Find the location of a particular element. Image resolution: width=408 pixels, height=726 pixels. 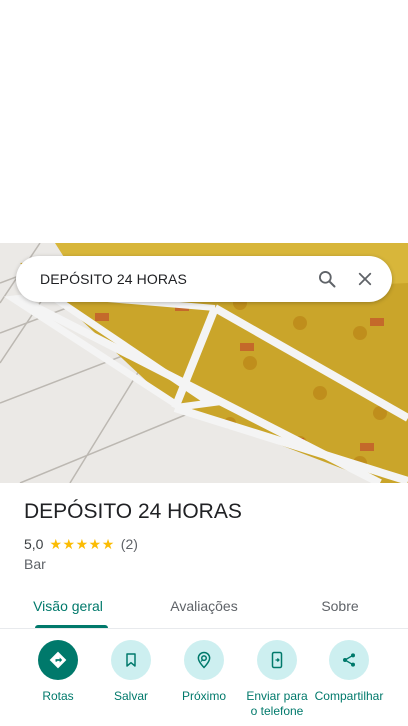

tab-reviews: Avaliações is located at coordinates (204, 606).